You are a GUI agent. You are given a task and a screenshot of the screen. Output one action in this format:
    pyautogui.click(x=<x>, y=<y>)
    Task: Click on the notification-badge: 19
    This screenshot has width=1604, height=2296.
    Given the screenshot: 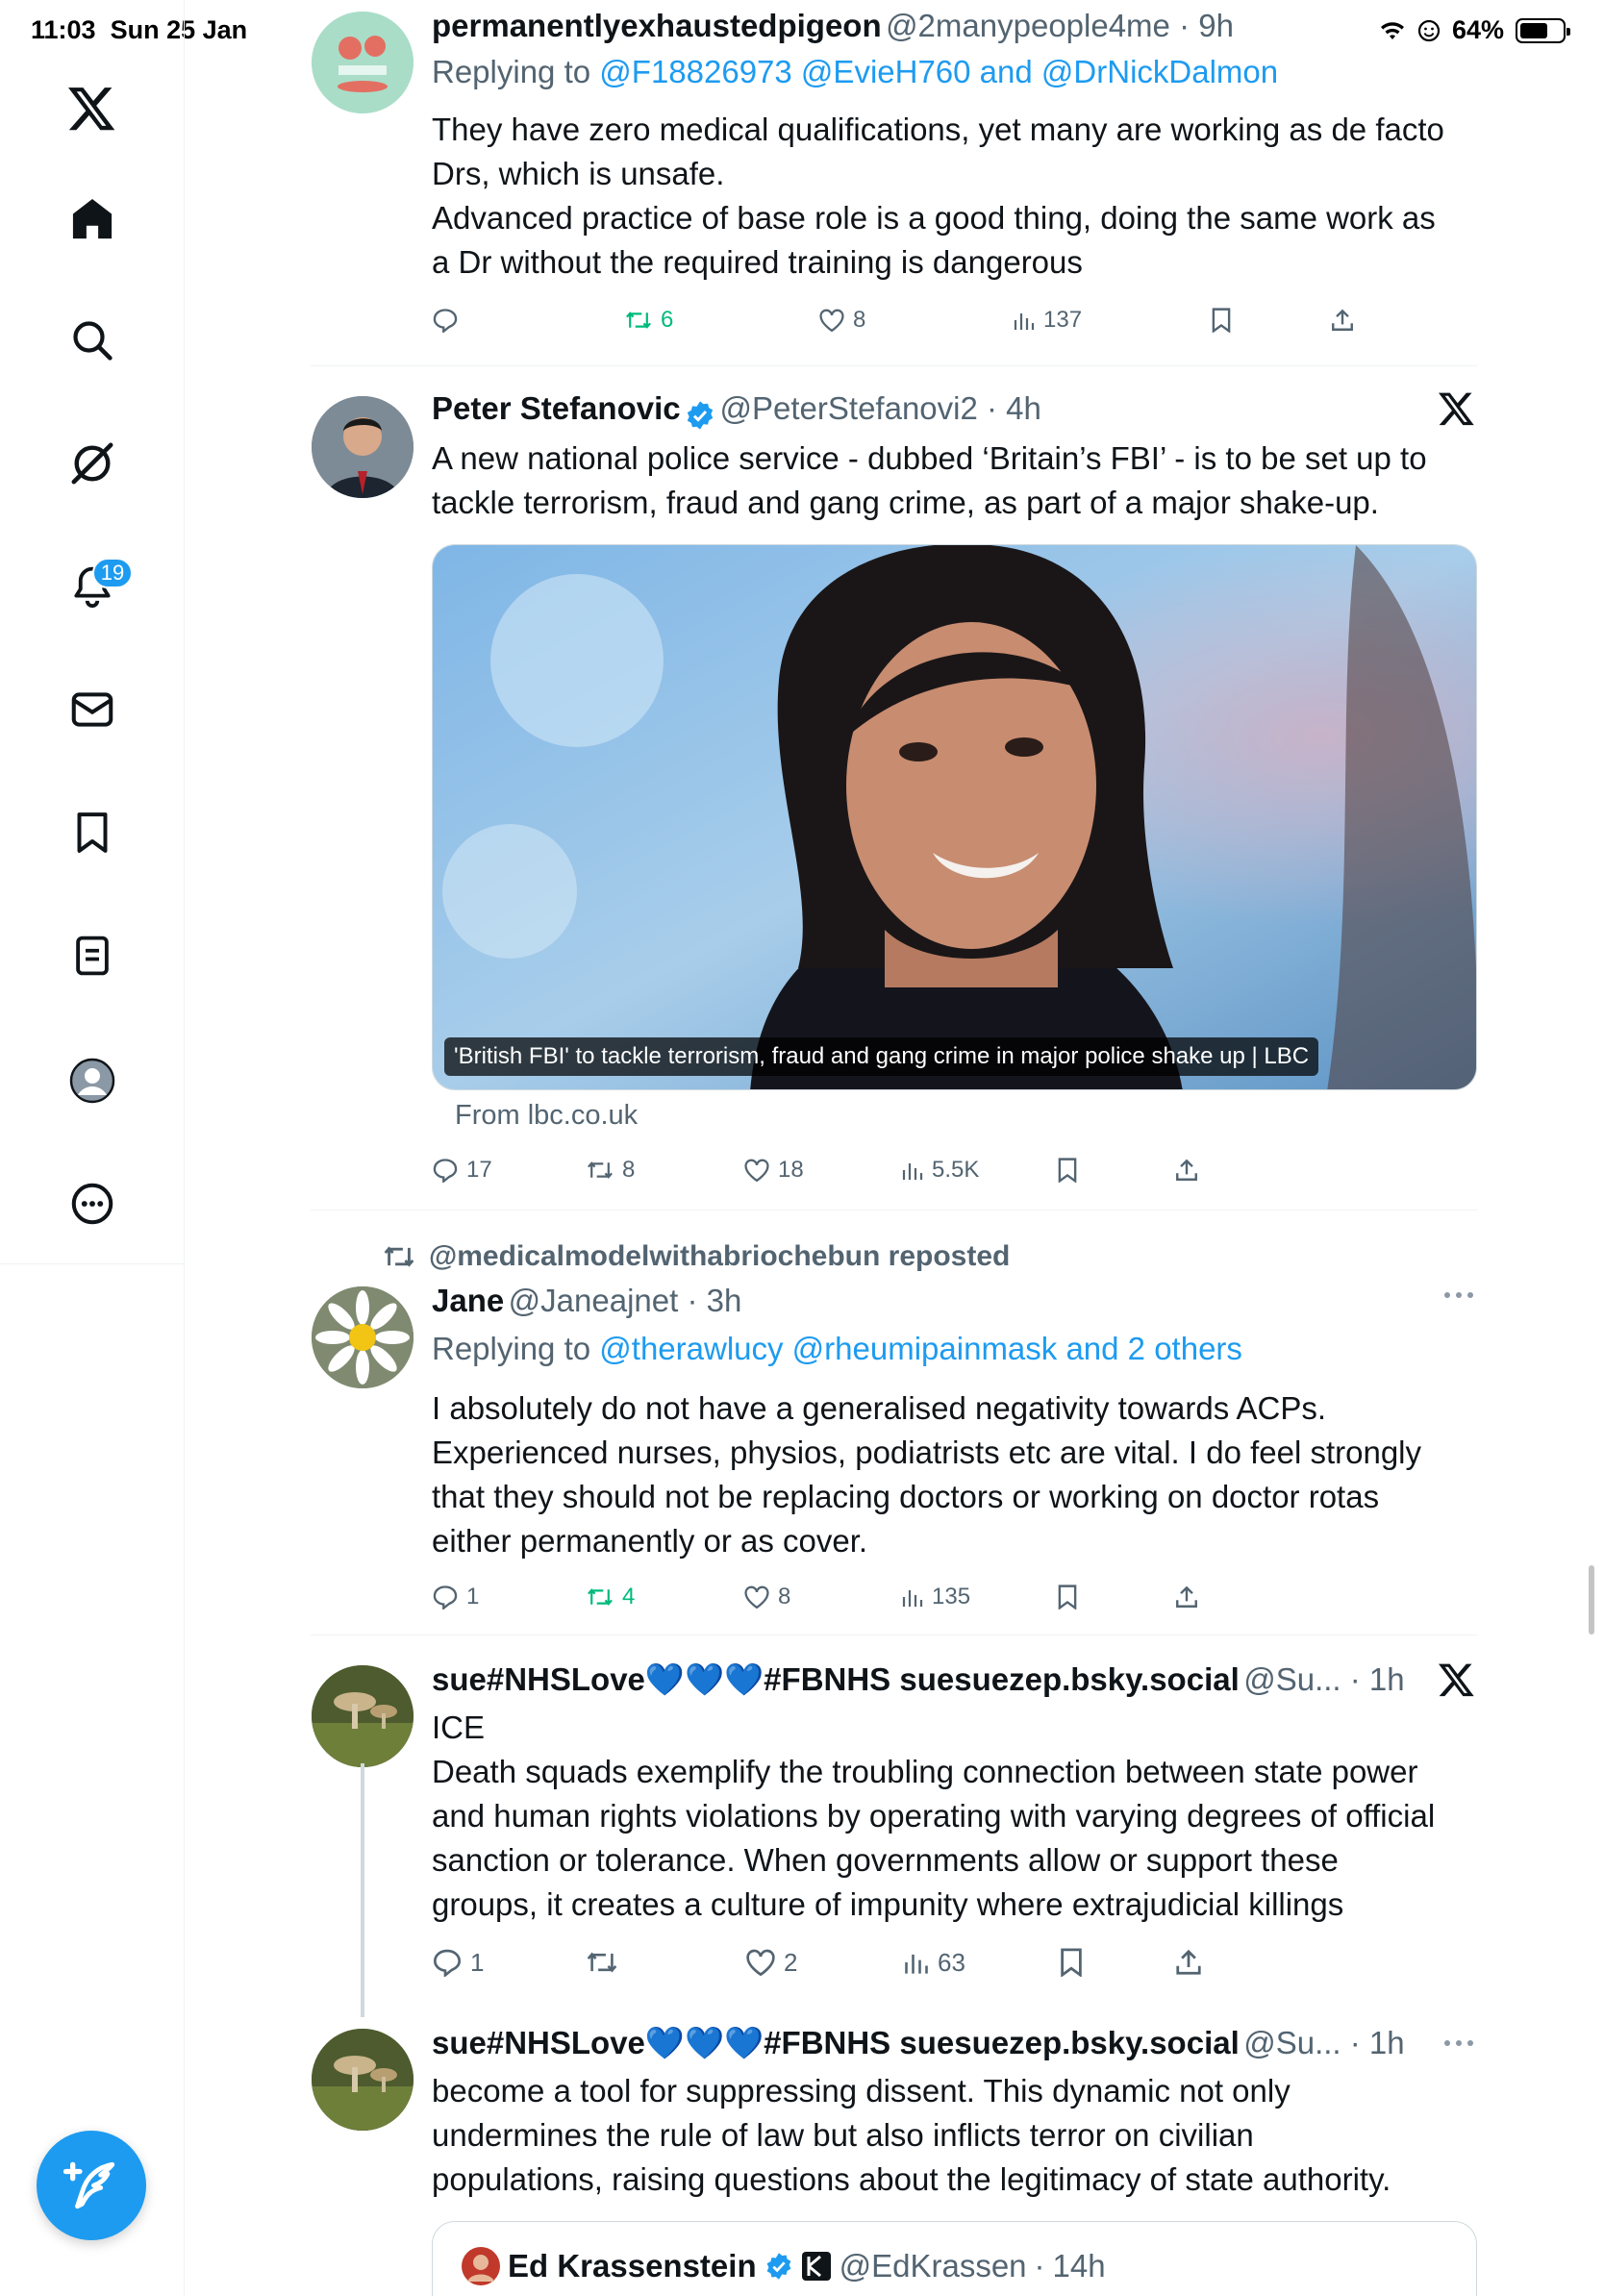 What is the action you would take?
    pyautogui.click(x=112, y=573)
    